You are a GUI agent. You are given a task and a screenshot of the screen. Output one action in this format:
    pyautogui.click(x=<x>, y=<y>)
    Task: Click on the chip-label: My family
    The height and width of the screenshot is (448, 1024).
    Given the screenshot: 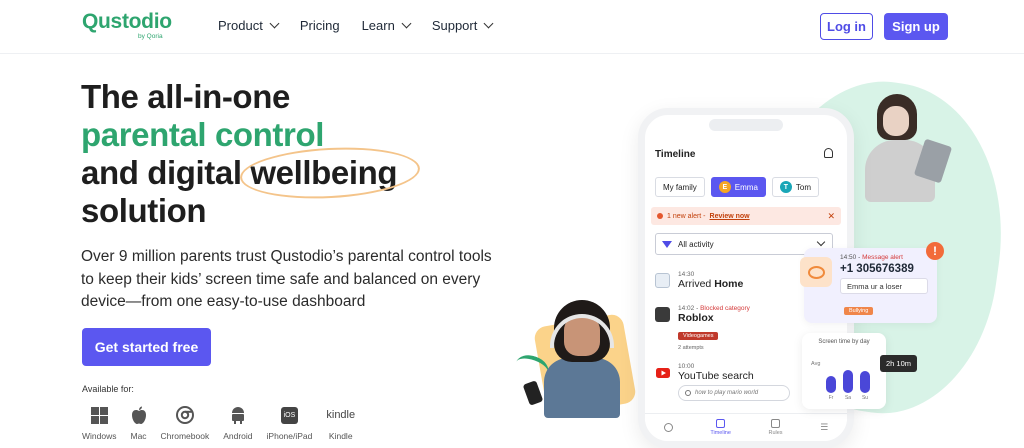 What is the action you would take?
    pyautogui.click(x=680, y=187)
    